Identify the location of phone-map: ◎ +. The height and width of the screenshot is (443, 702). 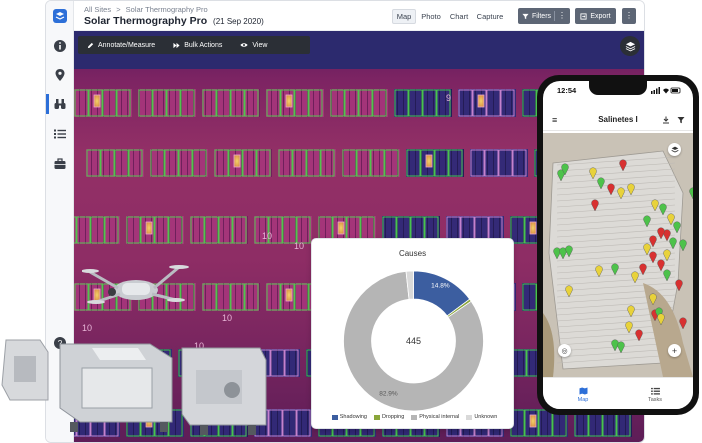
(618, 255).